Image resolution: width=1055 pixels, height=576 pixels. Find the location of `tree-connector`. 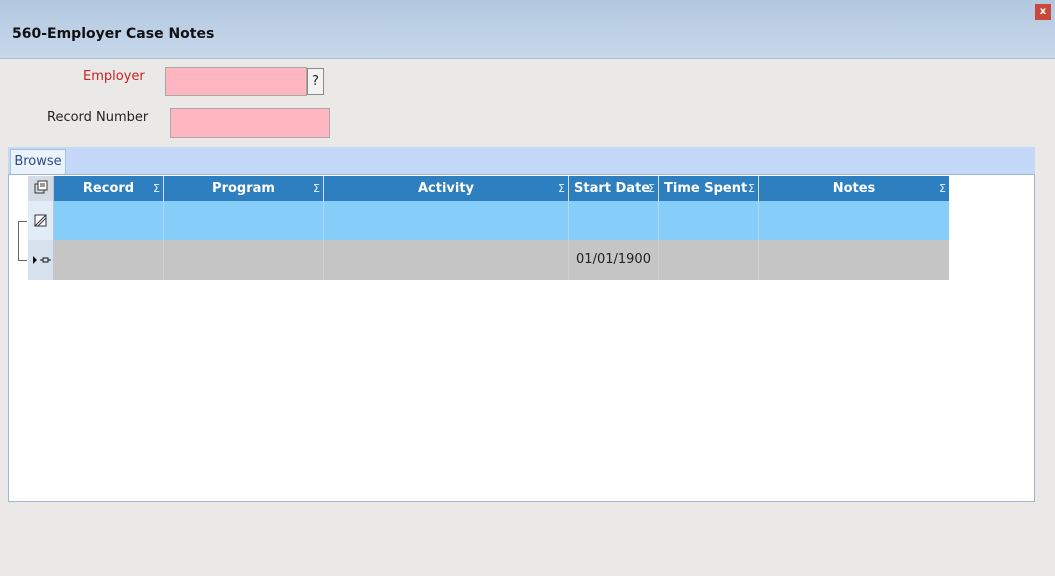

tree-connector is located at coordinates (22, 241).